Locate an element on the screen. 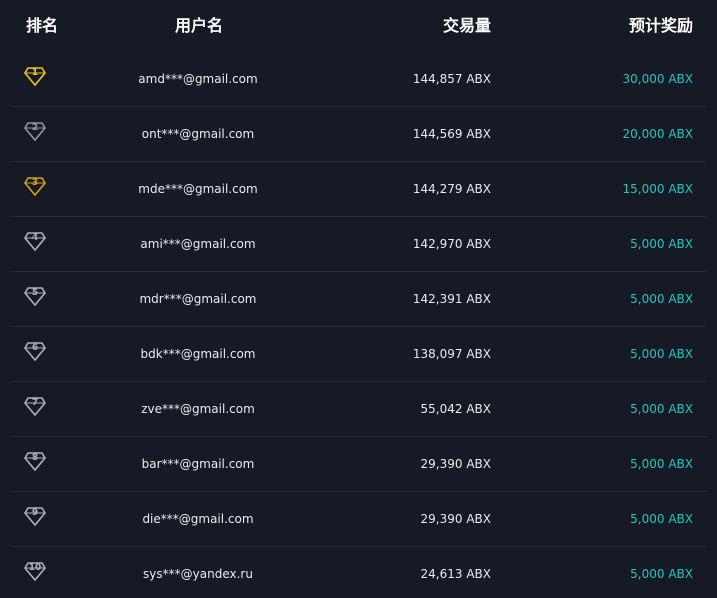 The image size is (717, 598). rank-badge-icon: 7 is located at coordinates (35, 406).